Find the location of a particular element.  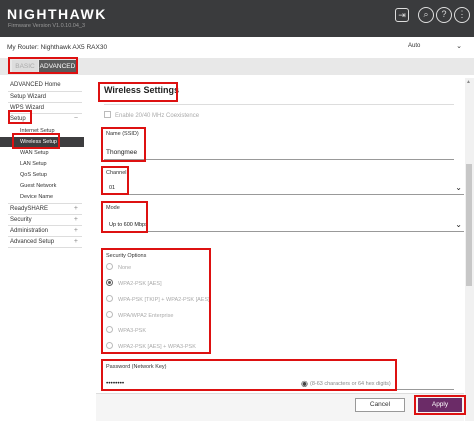

radio-label: None is located at coordinates (125, 268).